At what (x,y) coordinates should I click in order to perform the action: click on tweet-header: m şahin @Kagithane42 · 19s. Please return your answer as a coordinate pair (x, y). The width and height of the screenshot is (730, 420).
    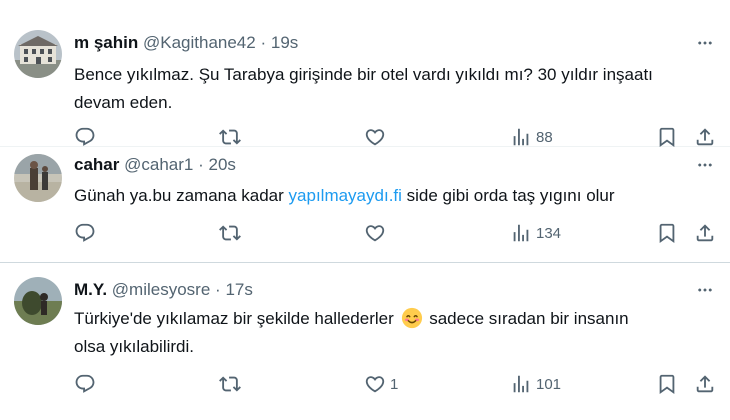
    Looking at the image, I should click on (186, 43).